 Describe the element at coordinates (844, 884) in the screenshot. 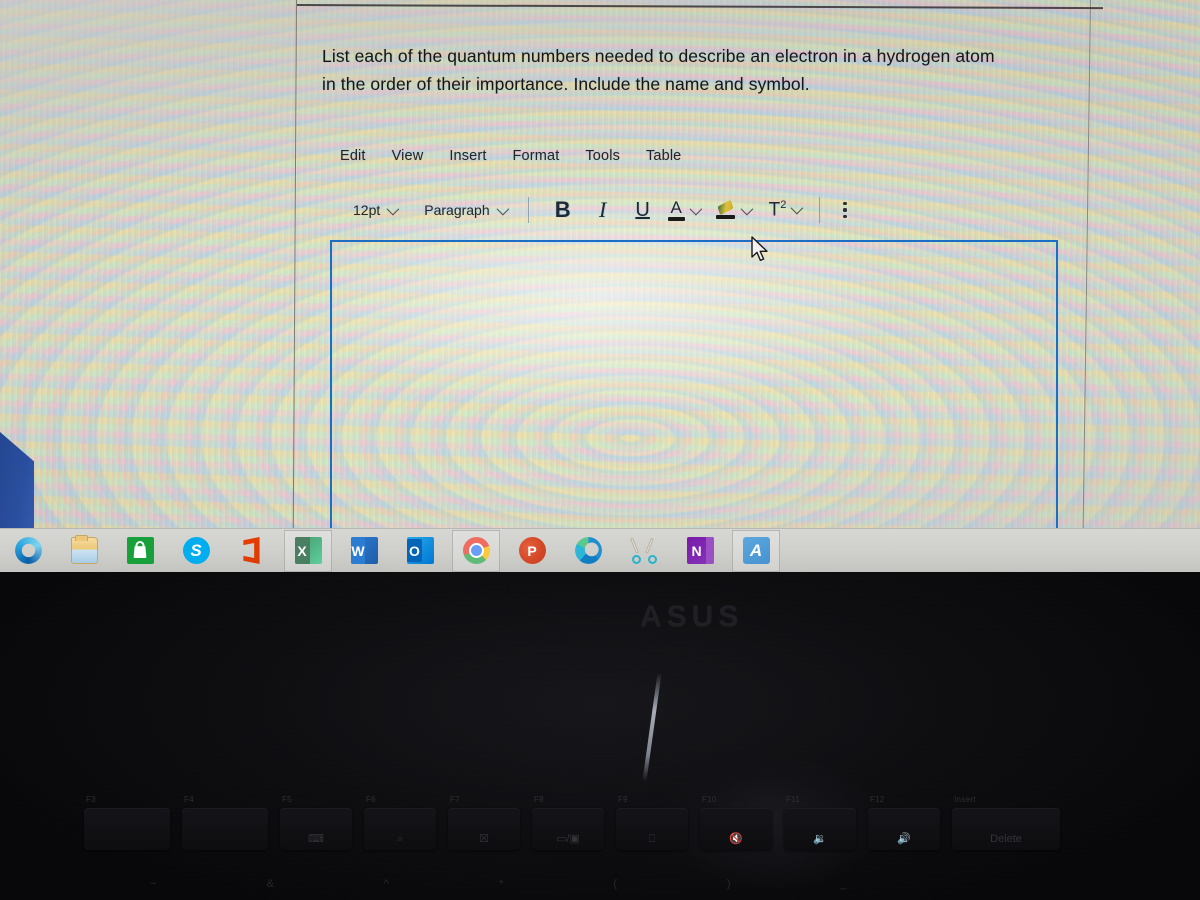

I see `key-glyph: _` at that location.